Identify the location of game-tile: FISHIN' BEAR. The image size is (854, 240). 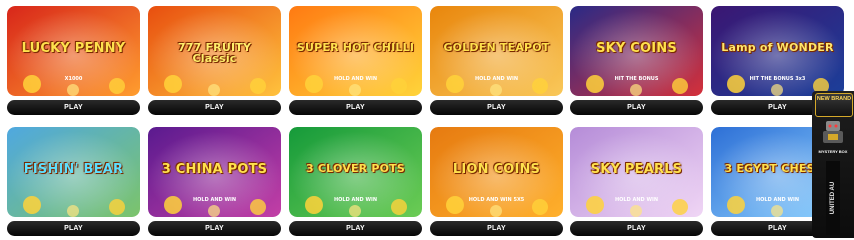
(73, 172).